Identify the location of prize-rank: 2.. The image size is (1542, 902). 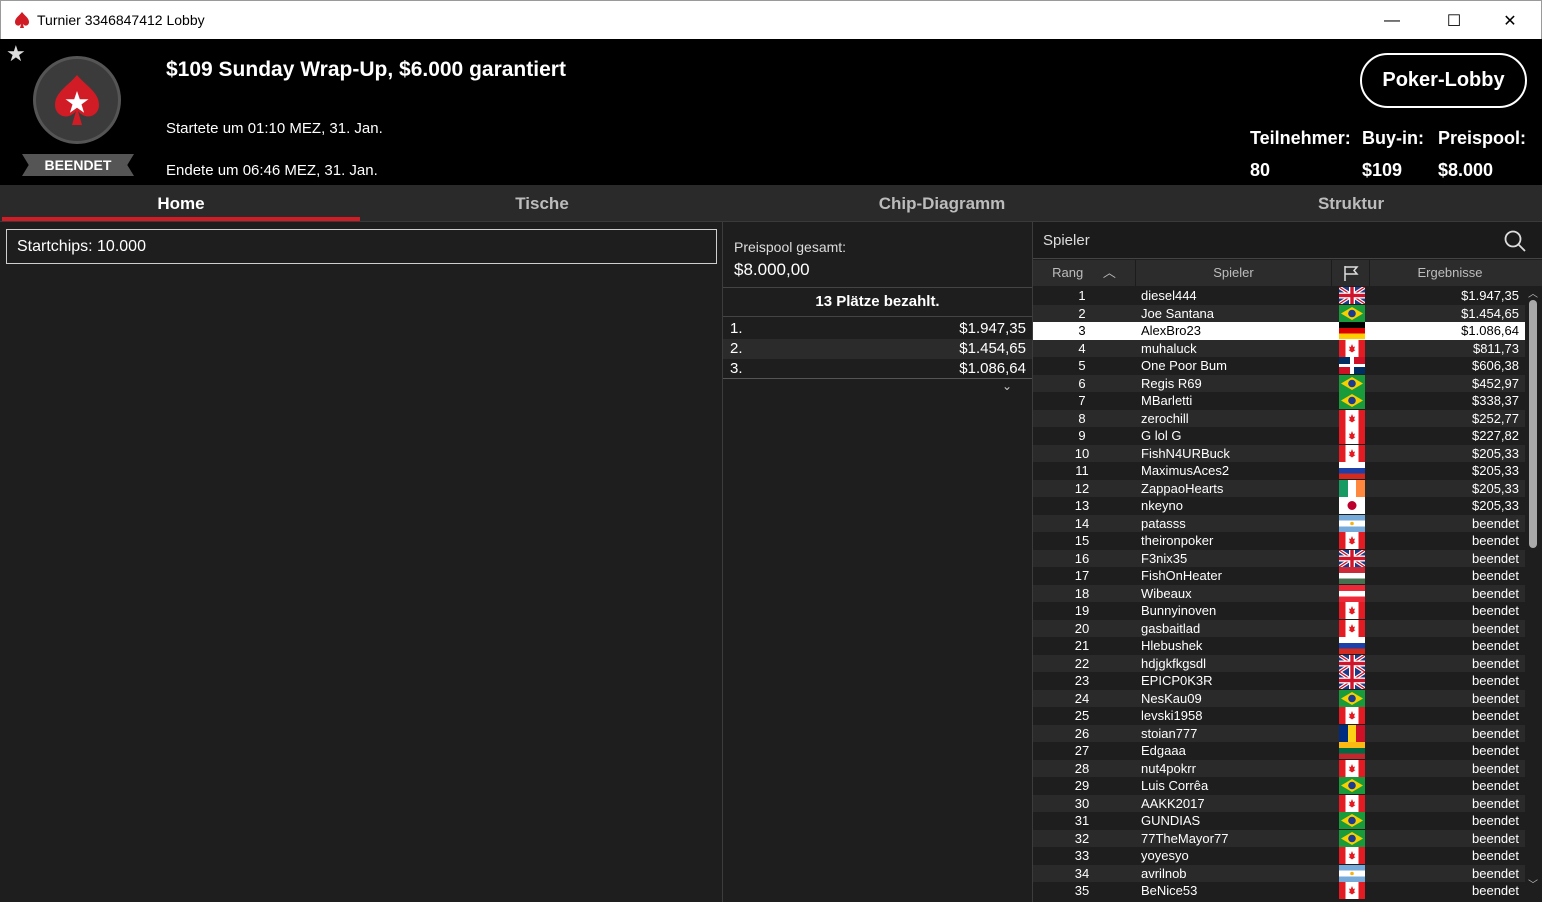
(736, 348).